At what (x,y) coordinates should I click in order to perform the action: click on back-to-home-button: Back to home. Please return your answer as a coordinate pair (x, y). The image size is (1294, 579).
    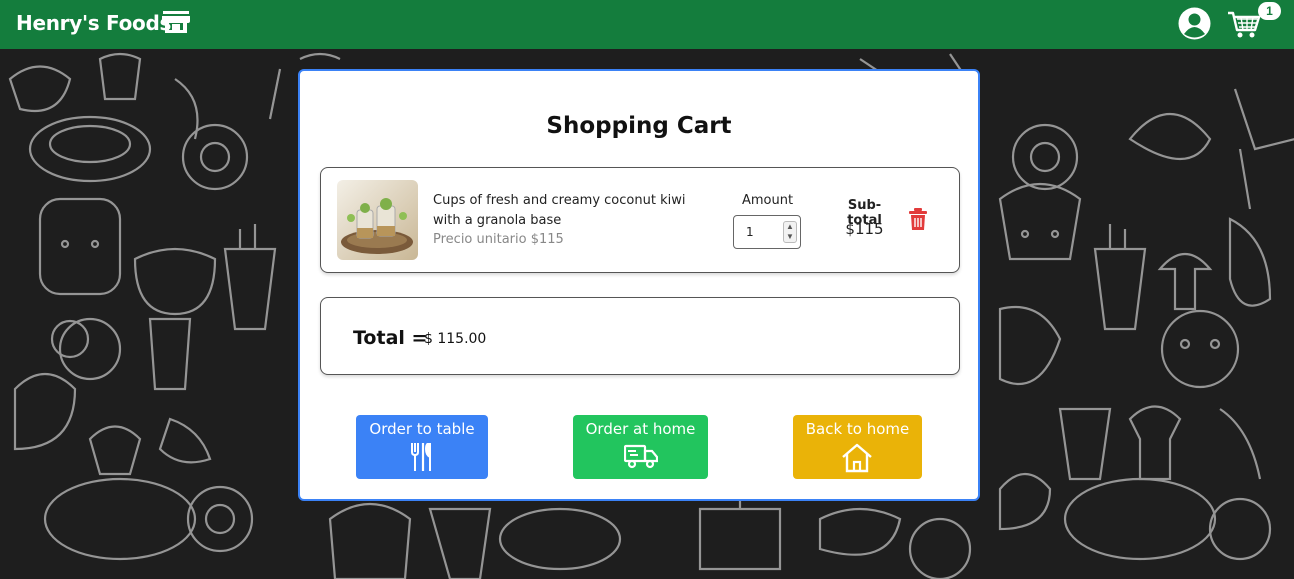
    Looking at the image, I should click on (857, 447).